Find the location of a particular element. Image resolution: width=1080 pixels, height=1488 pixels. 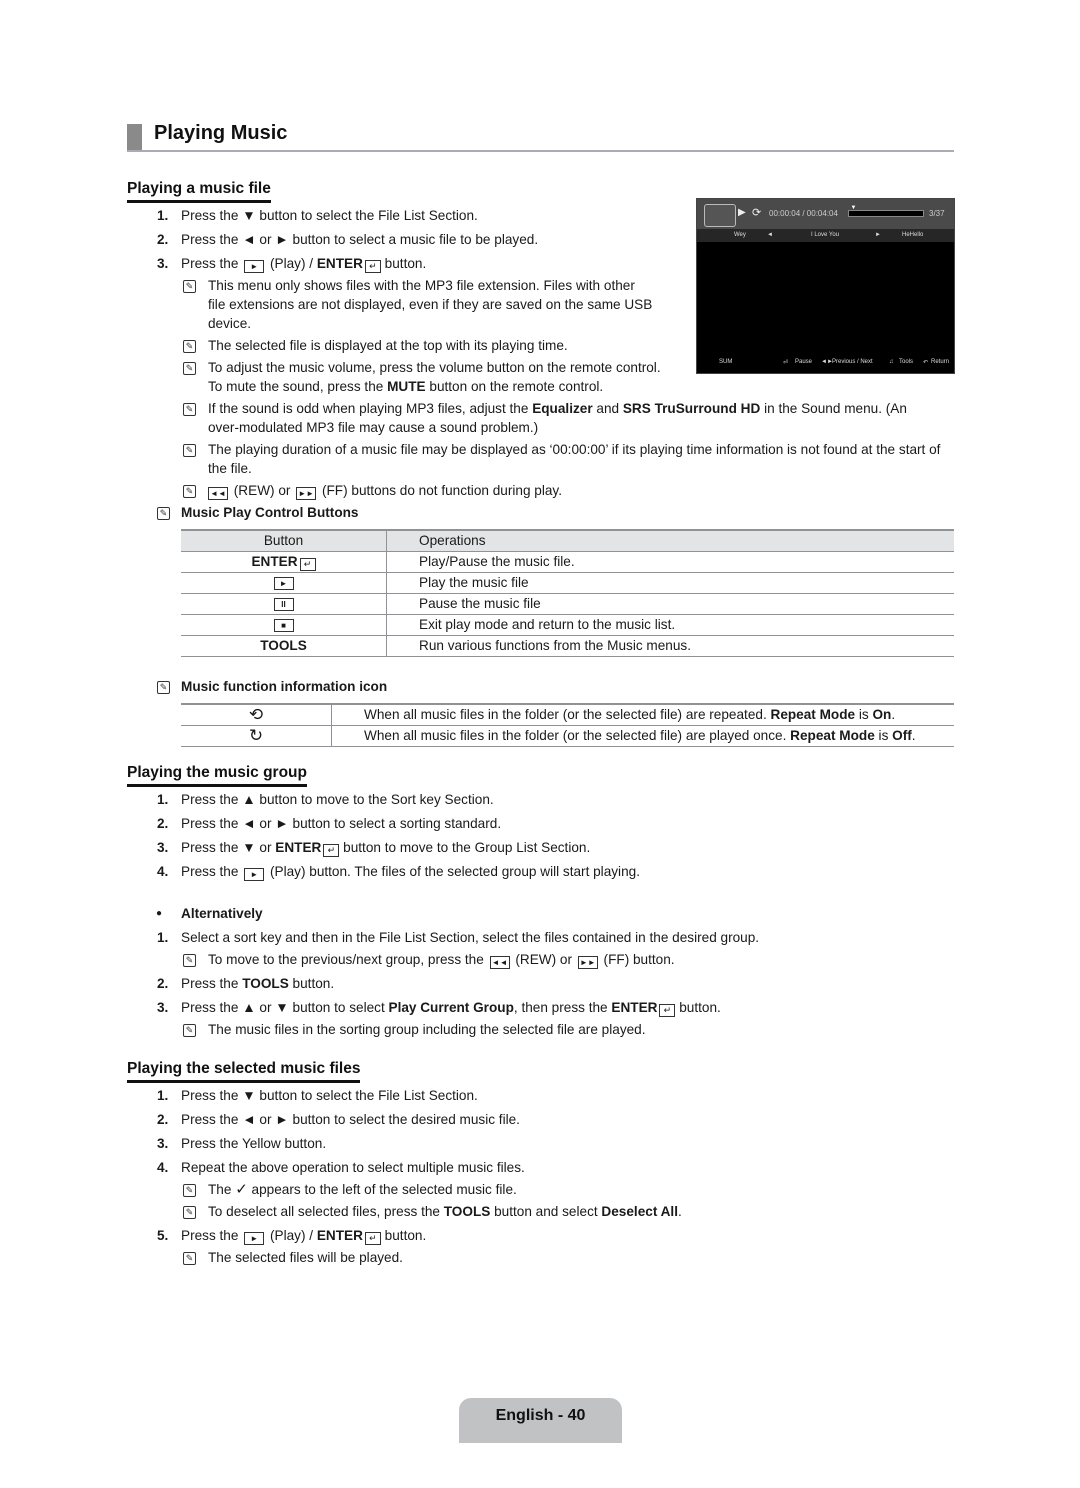

return-icon: ↶ is located at coordinates (926, 363).